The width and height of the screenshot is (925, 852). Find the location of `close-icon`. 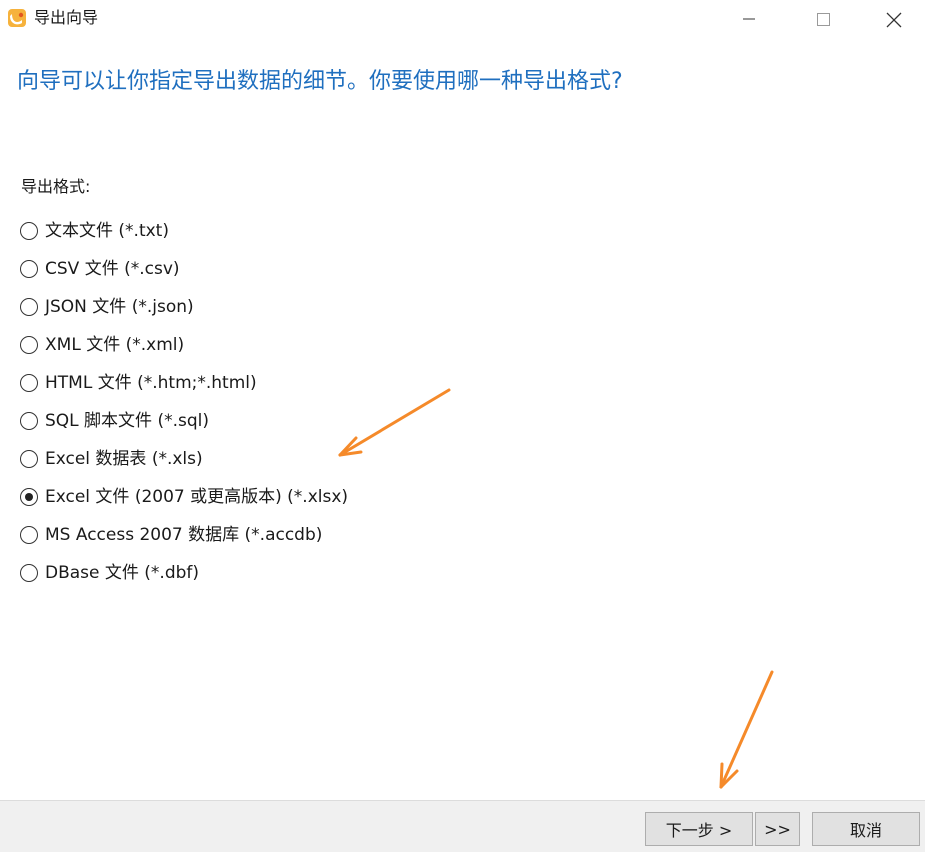

close-icon is located at coordinates (894, 20).